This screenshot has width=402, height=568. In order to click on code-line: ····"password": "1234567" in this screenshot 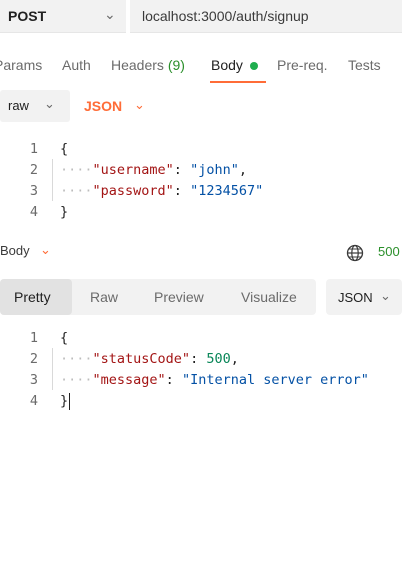, I will do `click(161, 191)`.